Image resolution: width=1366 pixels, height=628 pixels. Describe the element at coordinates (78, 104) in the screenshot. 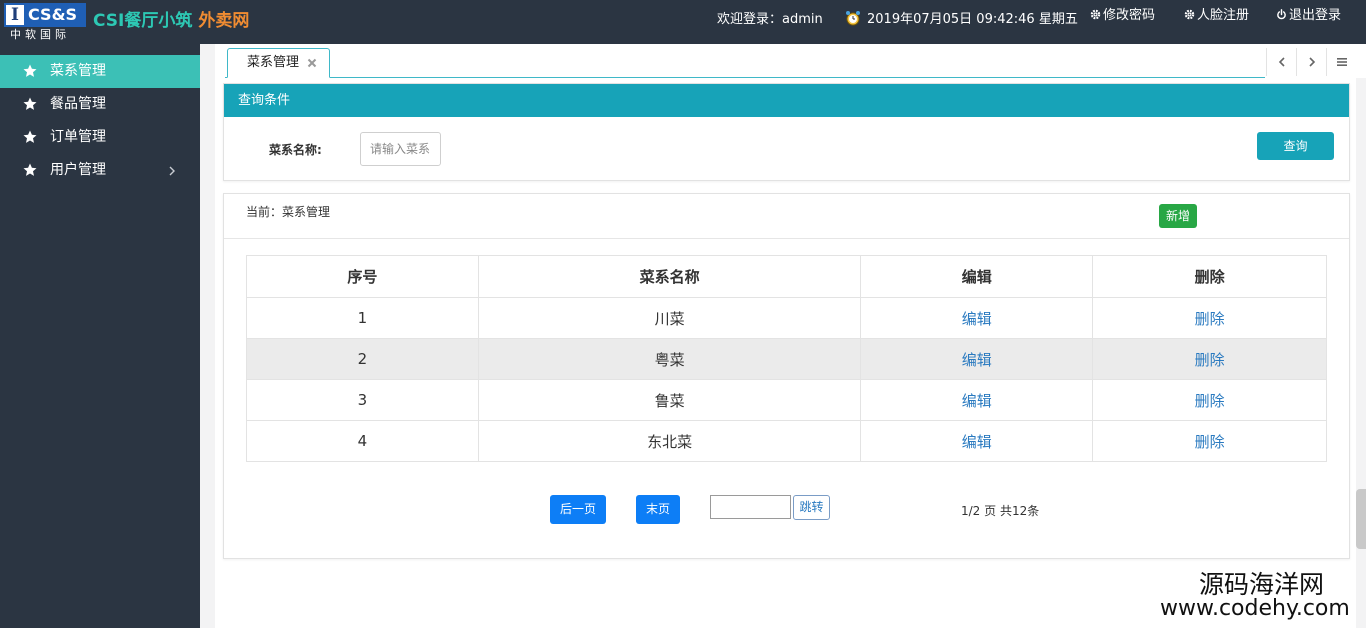

I see `sidebar-item-label: 餐品管理` at that location.